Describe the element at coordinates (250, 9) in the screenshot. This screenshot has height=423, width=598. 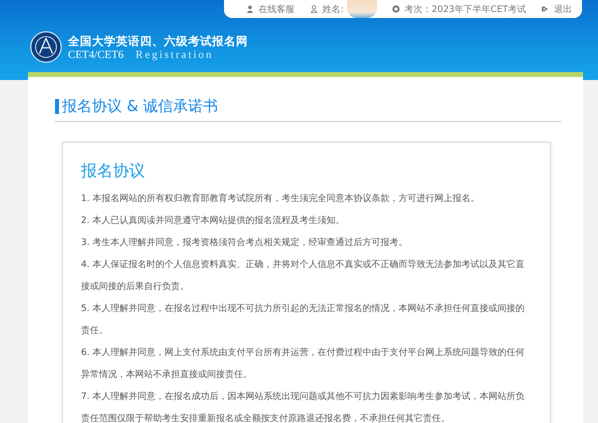
I see `person-icon` at that location.